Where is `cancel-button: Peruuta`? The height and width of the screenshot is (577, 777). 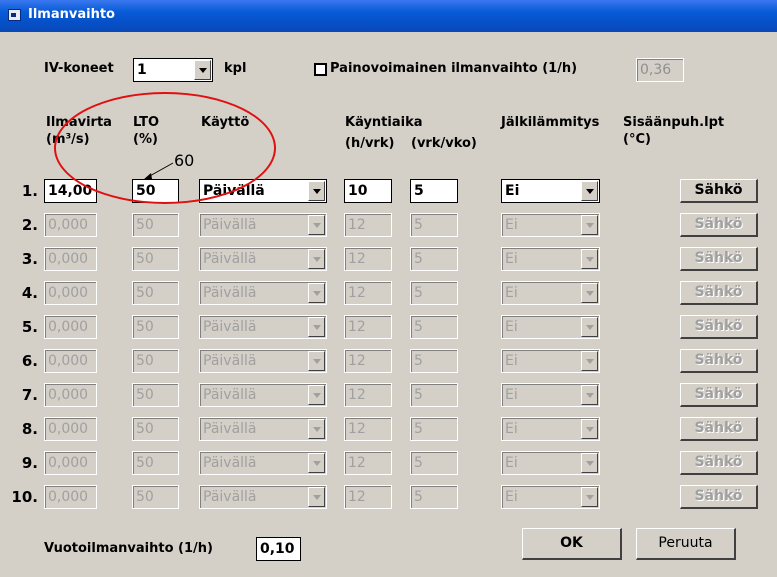
cancel-button: Peruuta is located at coordinates (686, 544).